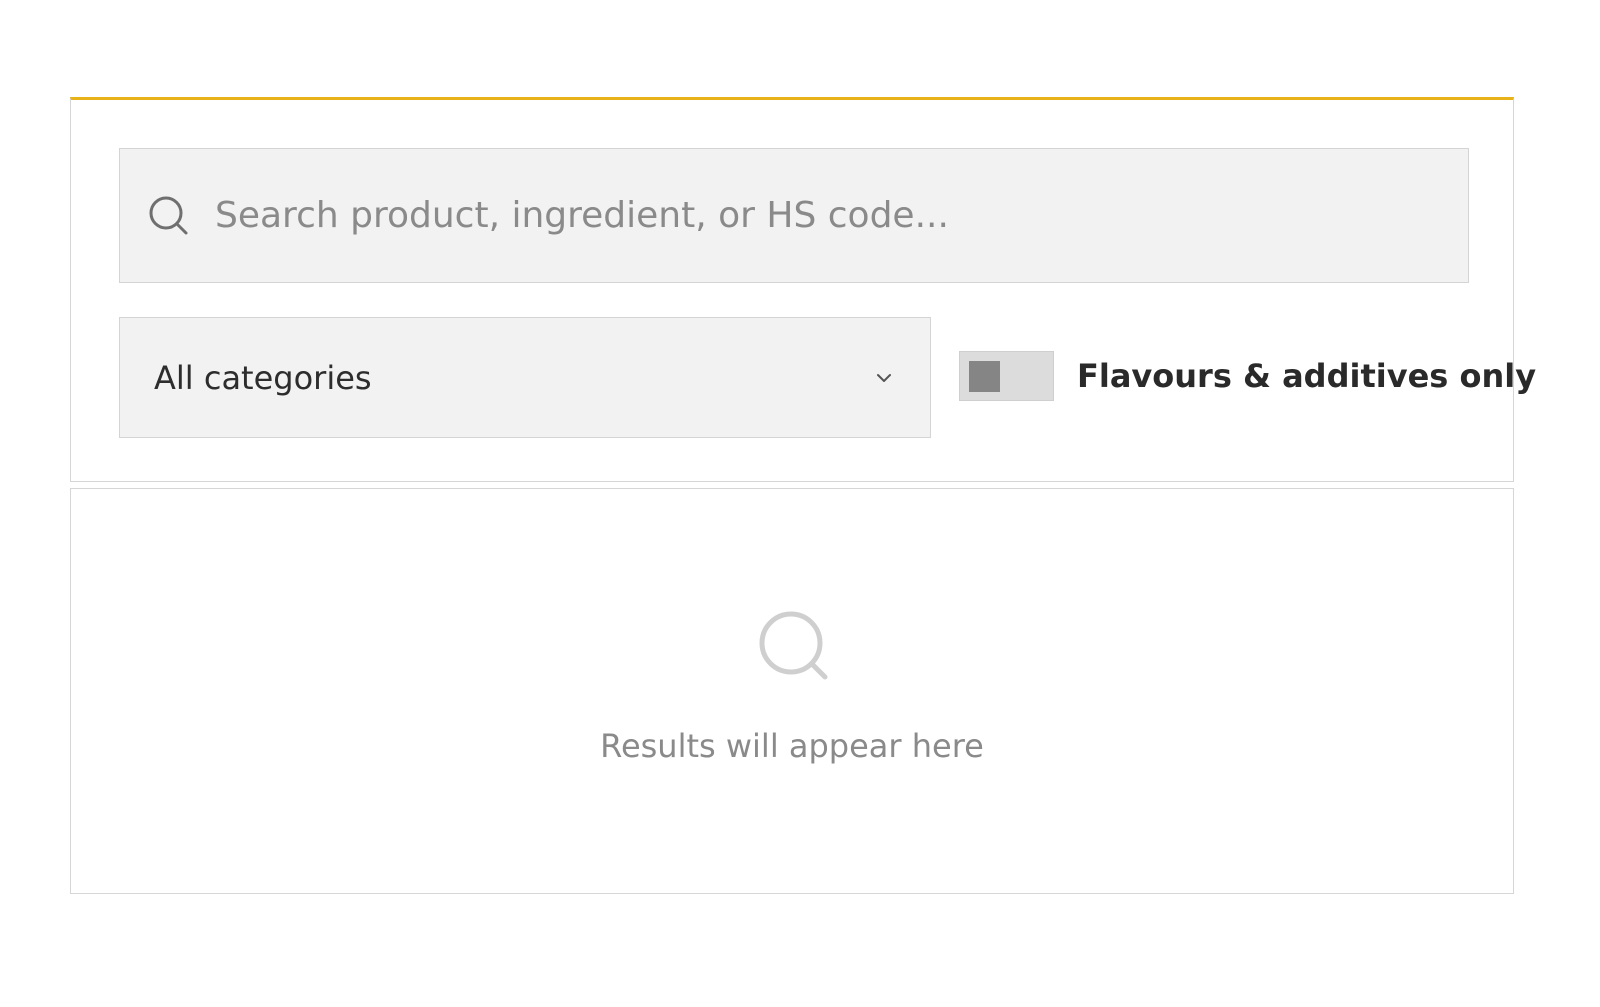 The image size is (1600, 1007). What do you see at coordinates (525, 377) in the screenshot?
I see `category-select: All categories` at bounding box center [525, 377].